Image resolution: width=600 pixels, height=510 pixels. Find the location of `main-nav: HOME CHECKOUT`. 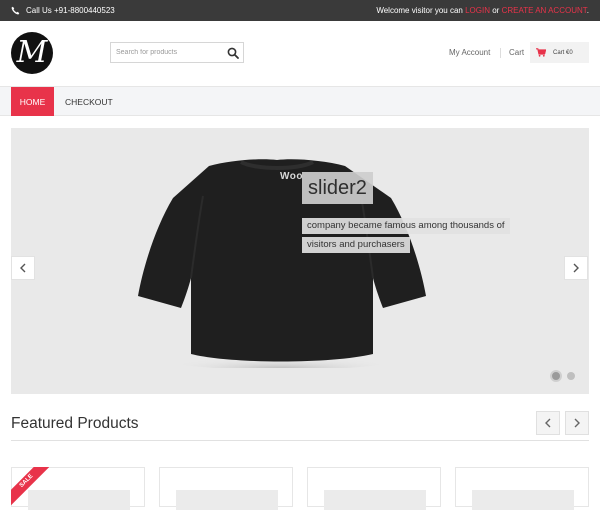

main-nav: HOME CHECKOUT is located at coordinates (300, 101).